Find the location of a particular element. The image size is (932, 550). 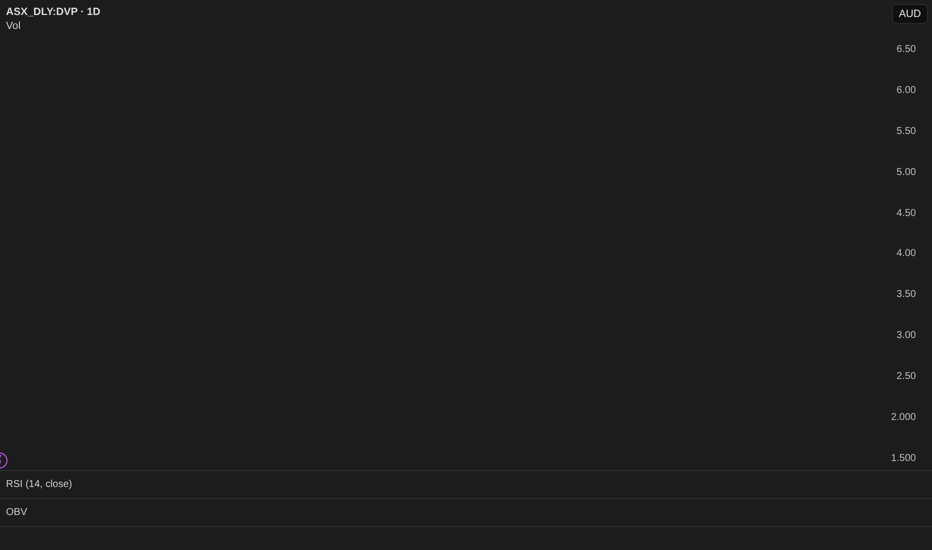

price-label: 1.500 is located at coordinates (903, 458).